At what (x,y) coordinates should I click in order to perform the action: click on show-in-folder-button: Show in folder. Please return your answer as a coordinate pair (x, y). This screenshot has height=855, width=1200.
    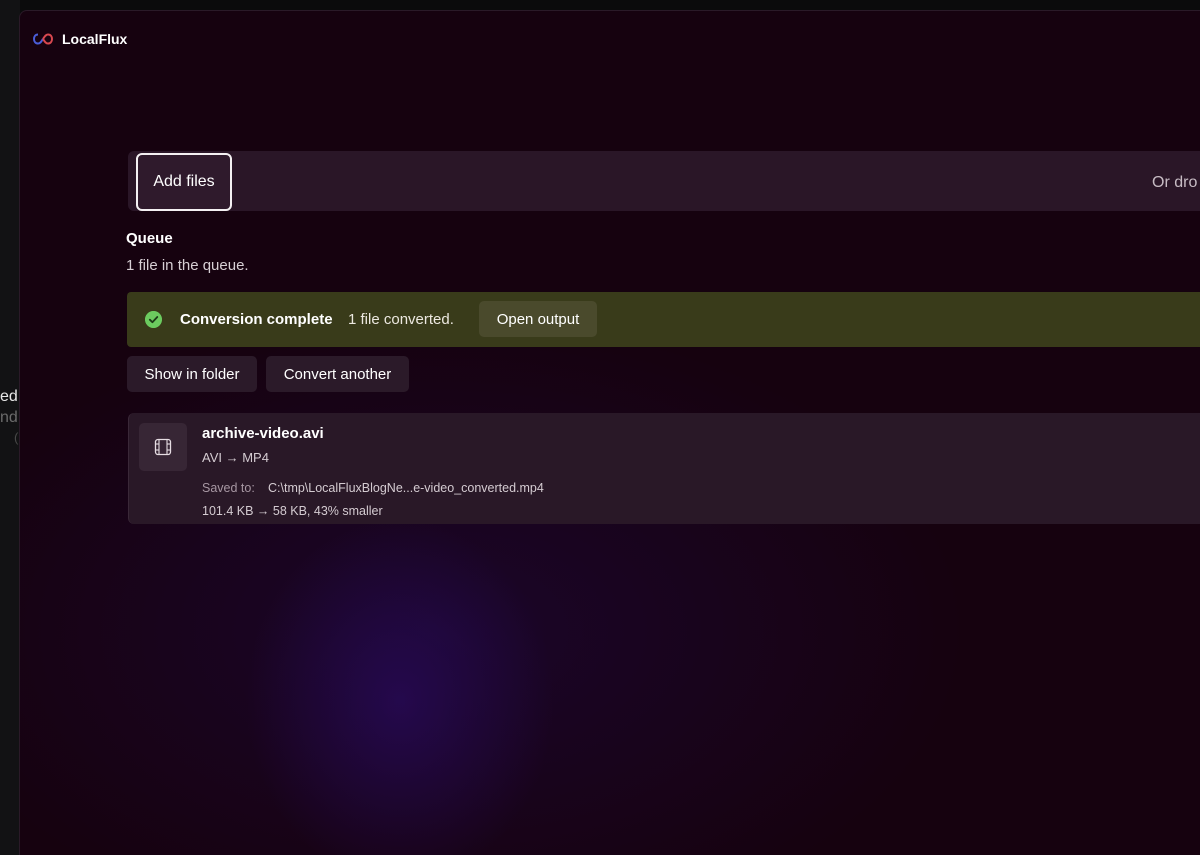
    Looking at the image, I should click on (192, 374).